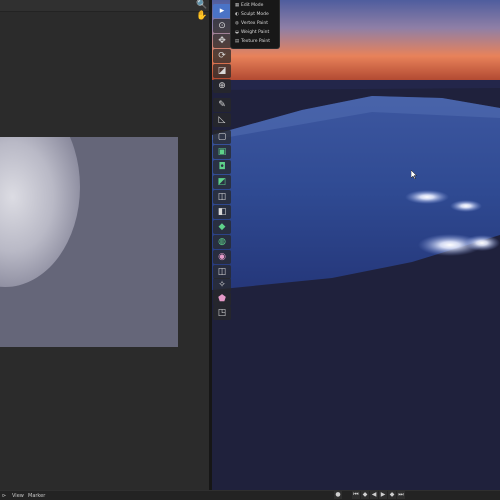  What do you see at coordinates (237, 5) in the screenshot?
I see `edit-mode-icon: ▦` at bounding box center [237, 5].